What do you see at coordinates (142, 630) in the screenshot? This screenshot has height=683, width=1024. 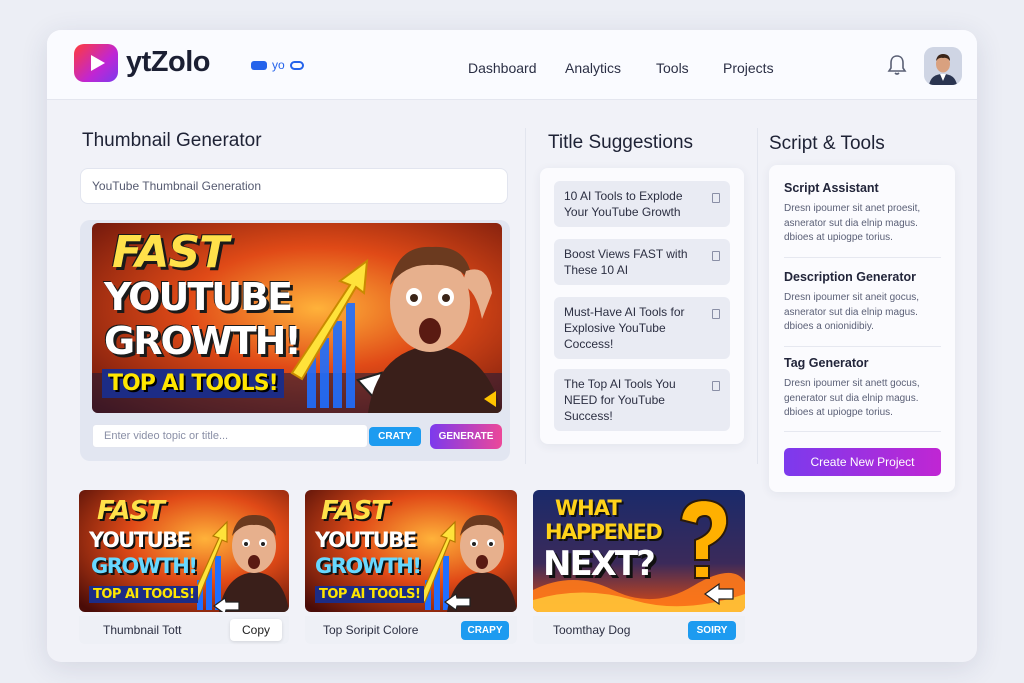 I see `gallery-card-label: Thumbnail Tott` at bounding box center [142, 630].